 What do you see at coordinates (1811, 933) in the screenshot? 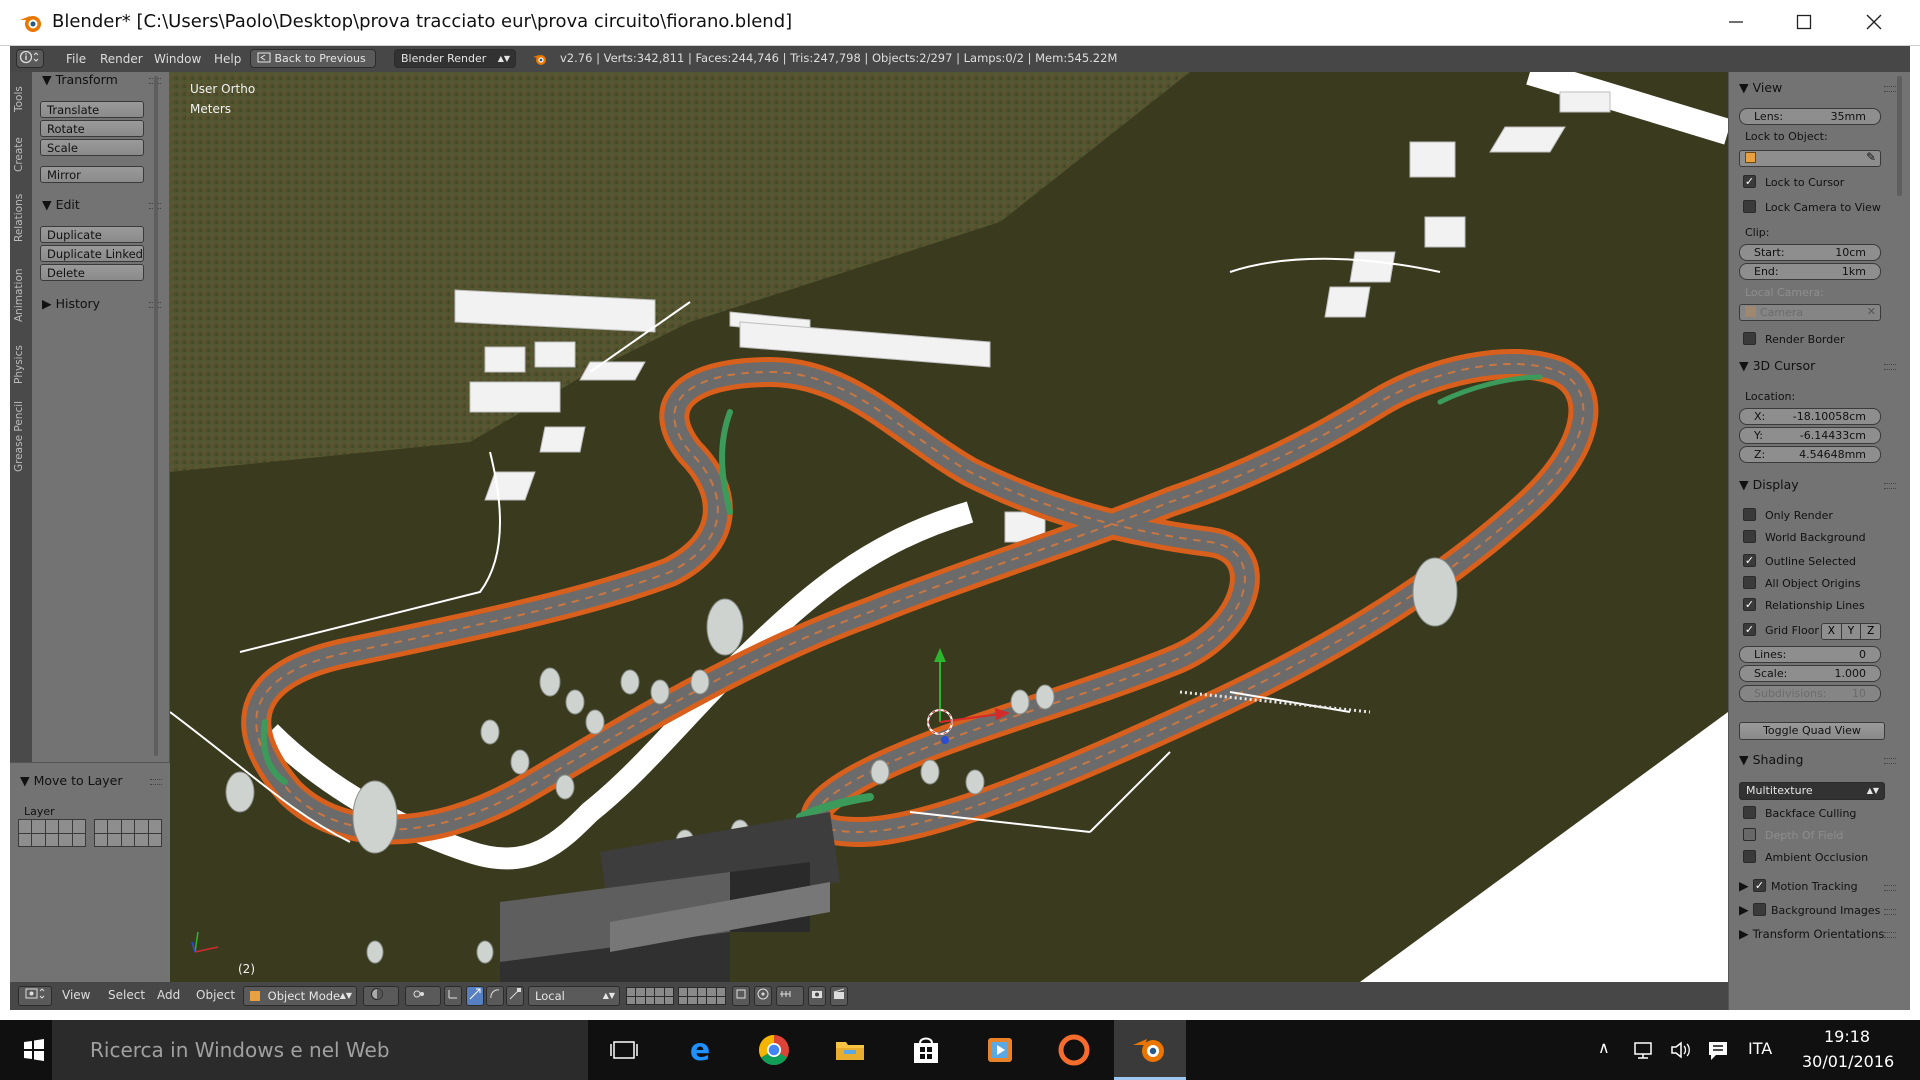
I see `transform-orientations-panel-header: ▶ Transform Orientations` at bounding box center [1811, 933].